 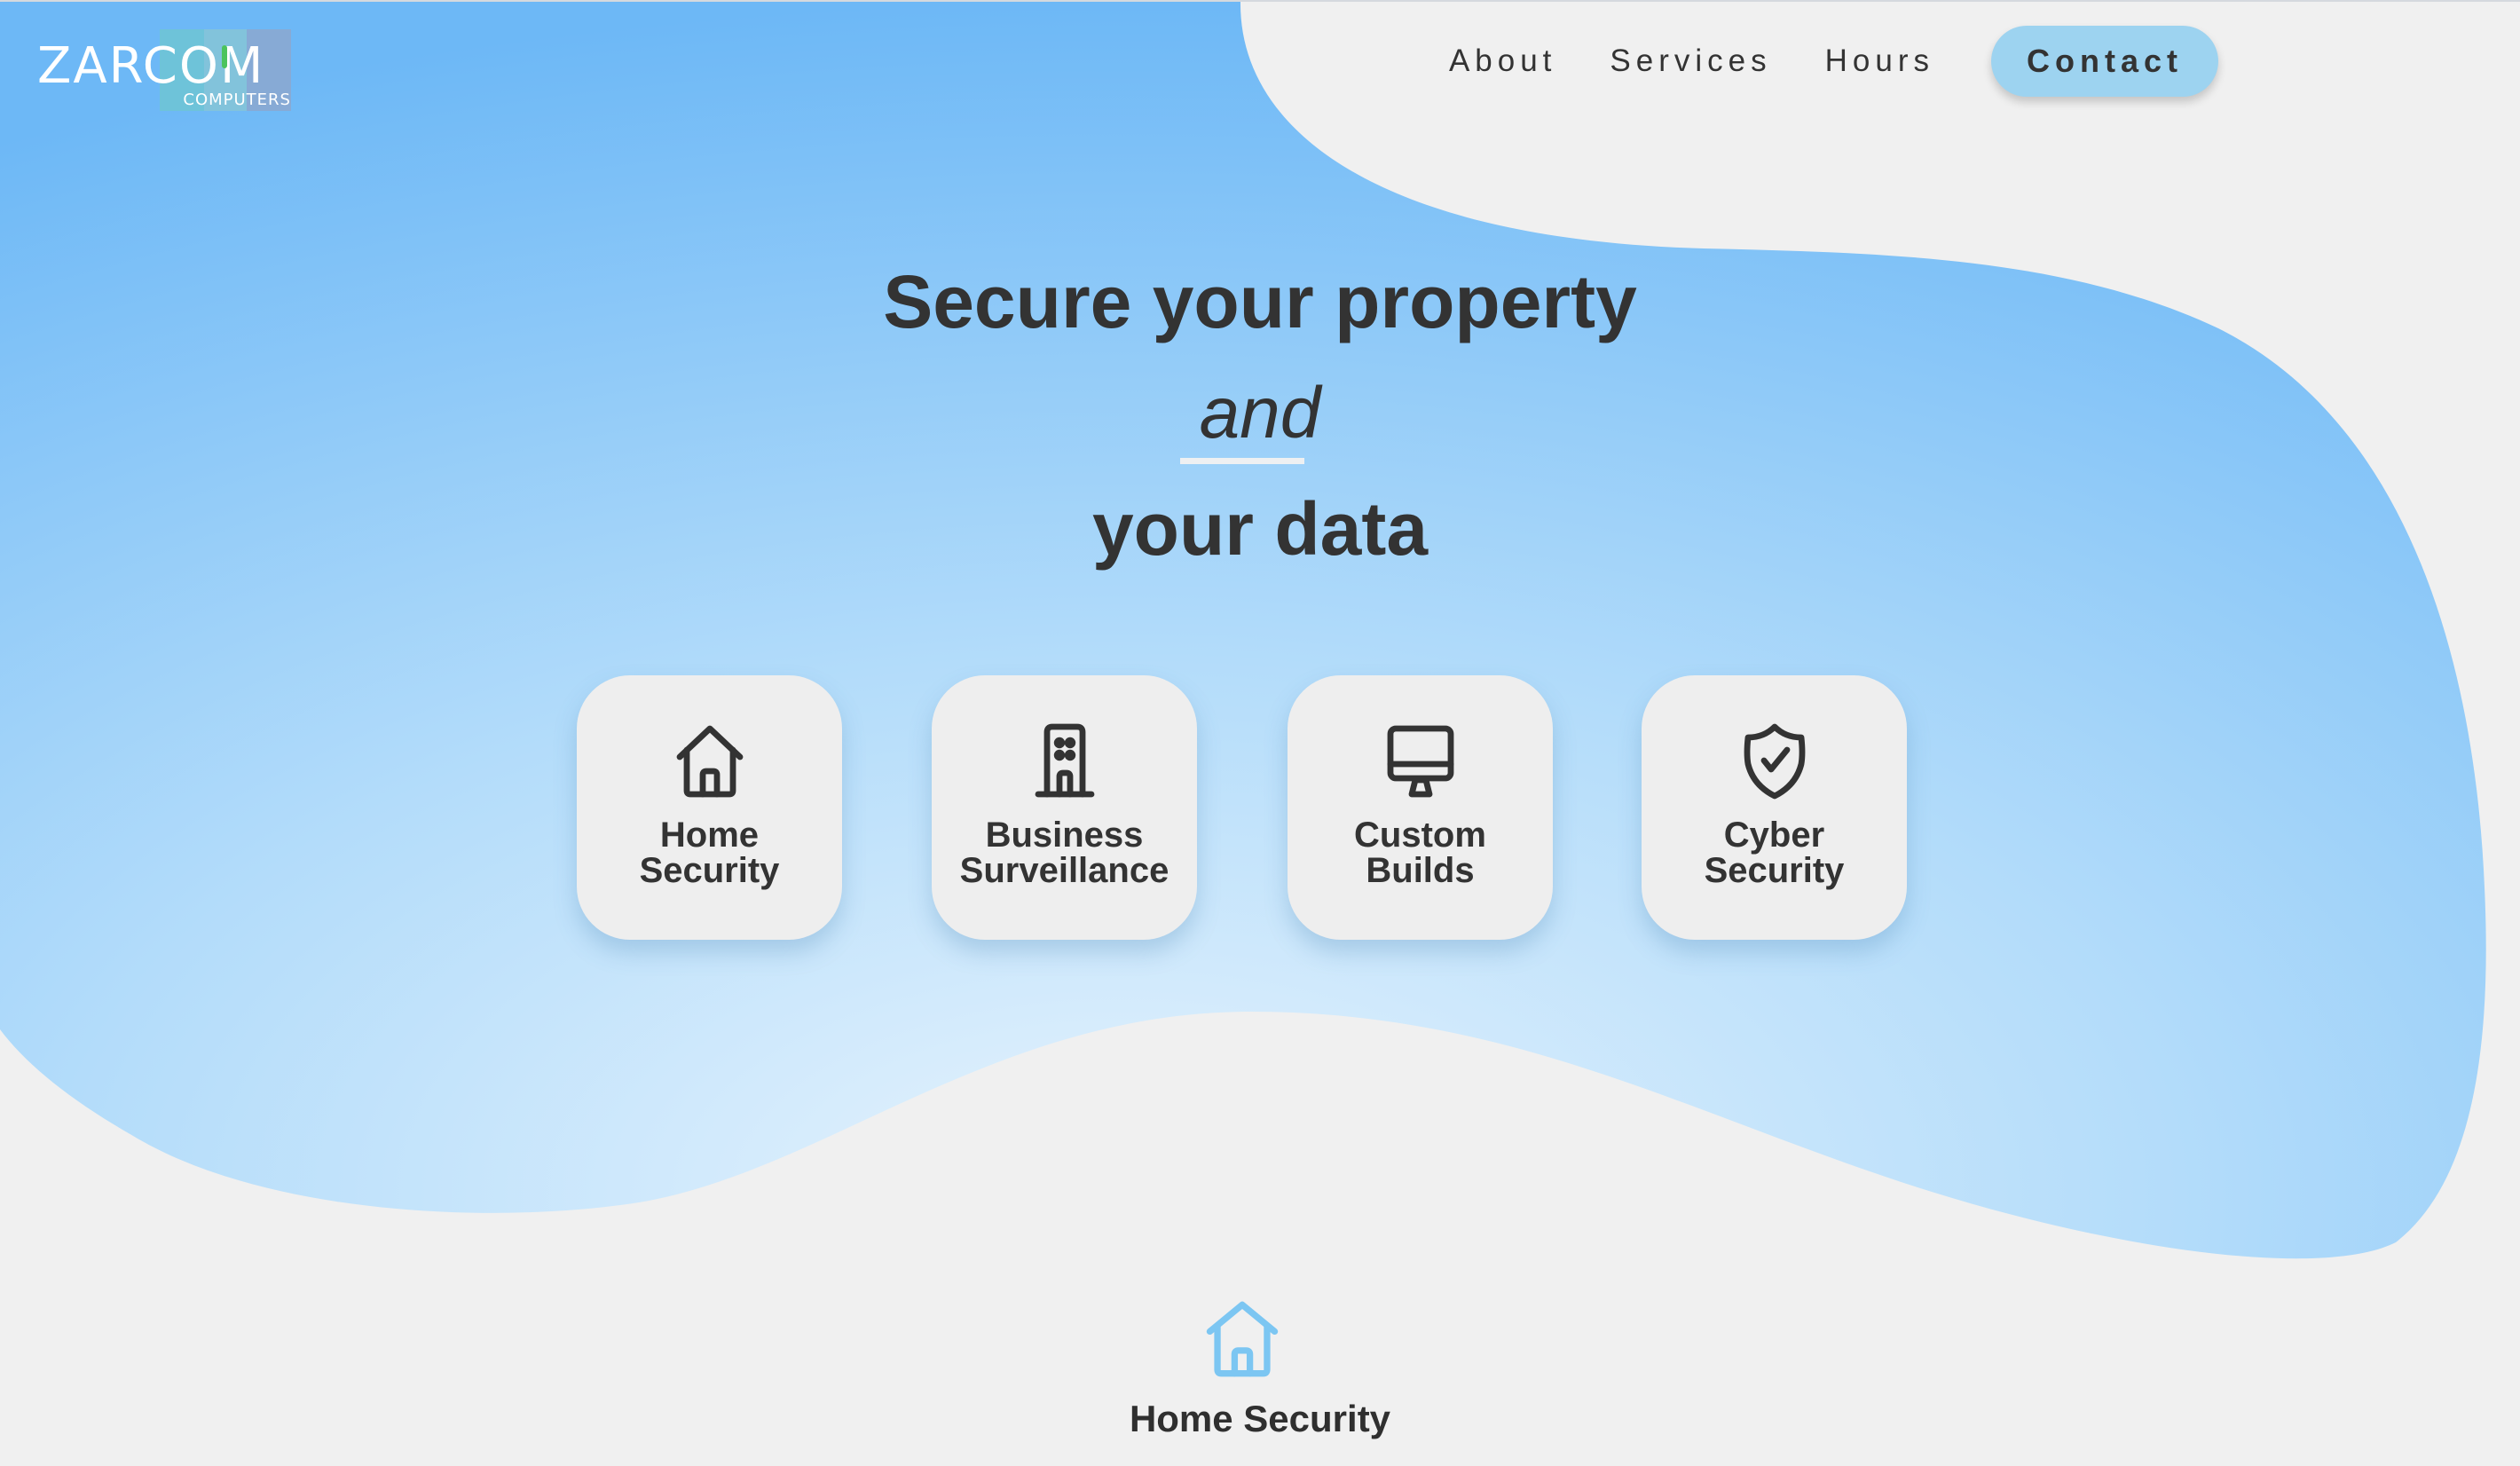 I want to click on service-card-custom-builds: Custom Builds, so click(x=1420, y=808).